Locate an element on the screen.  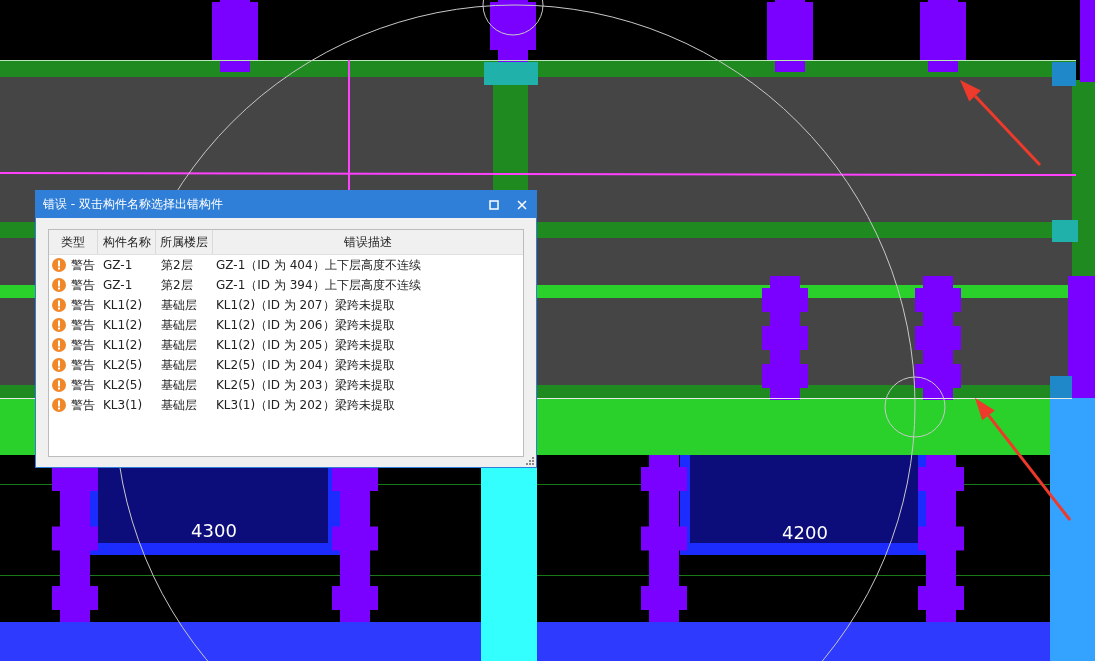
component-name: KL3(1) is located at coordinates (127, 405).